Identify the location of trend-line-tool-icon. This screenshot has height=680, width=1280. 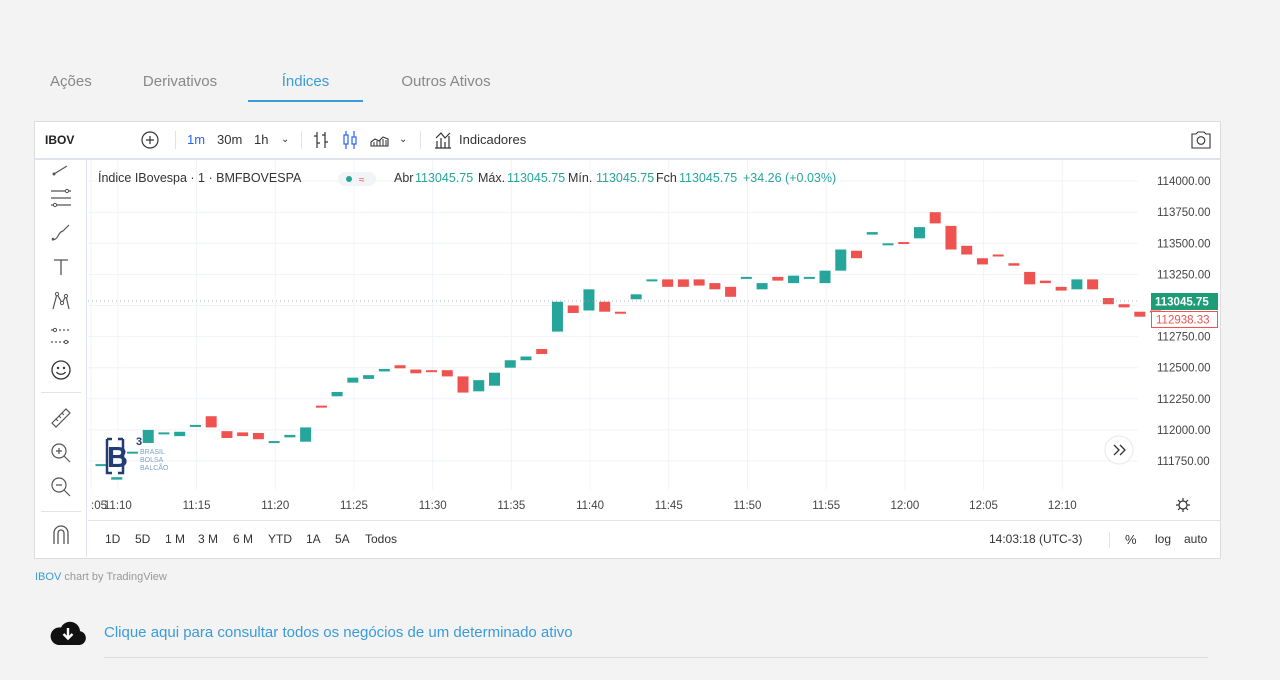
(61, 170).